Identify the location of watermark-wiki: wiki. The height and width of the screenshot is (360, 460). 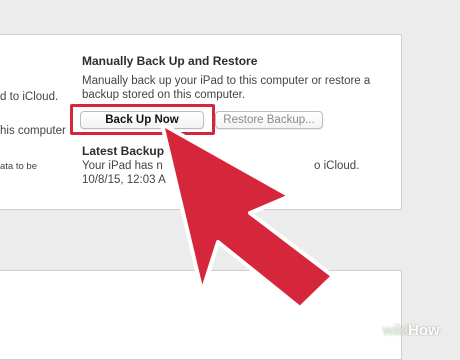
(395, 330).